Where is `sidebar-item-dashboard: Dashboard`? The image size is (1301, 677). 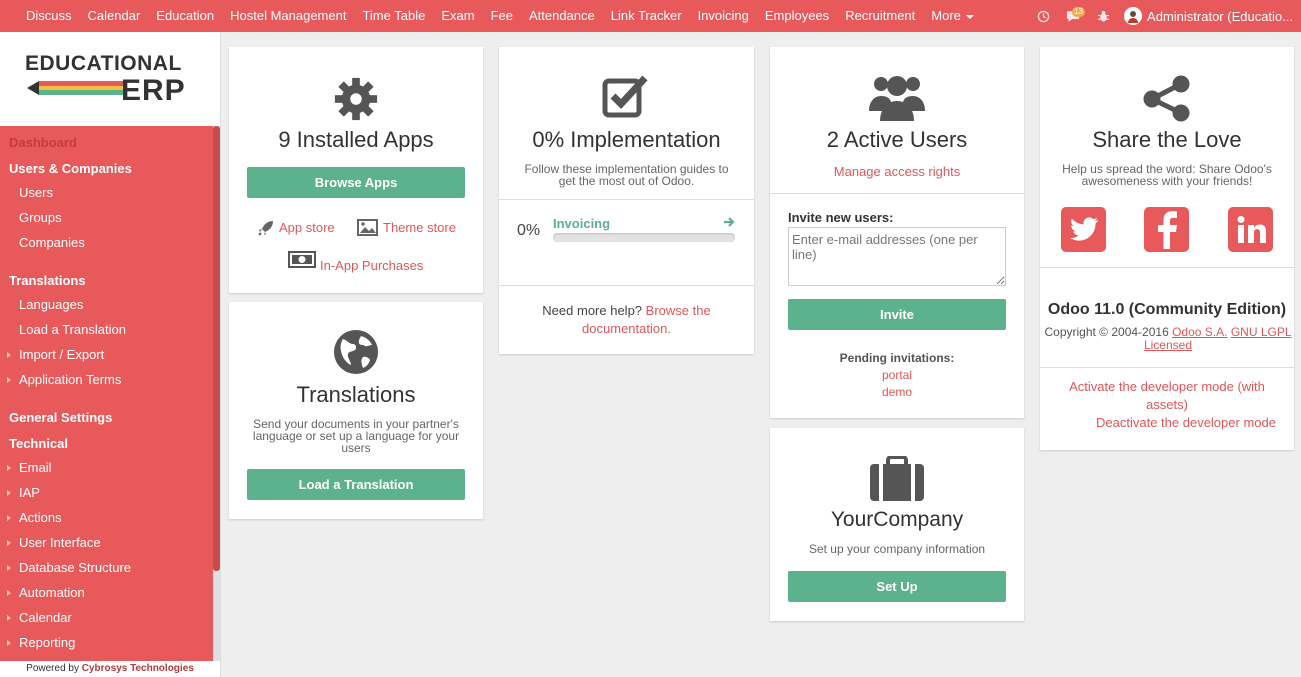
sidebar-item-dashboard: Dashboard is located at coordinates (43, 142).